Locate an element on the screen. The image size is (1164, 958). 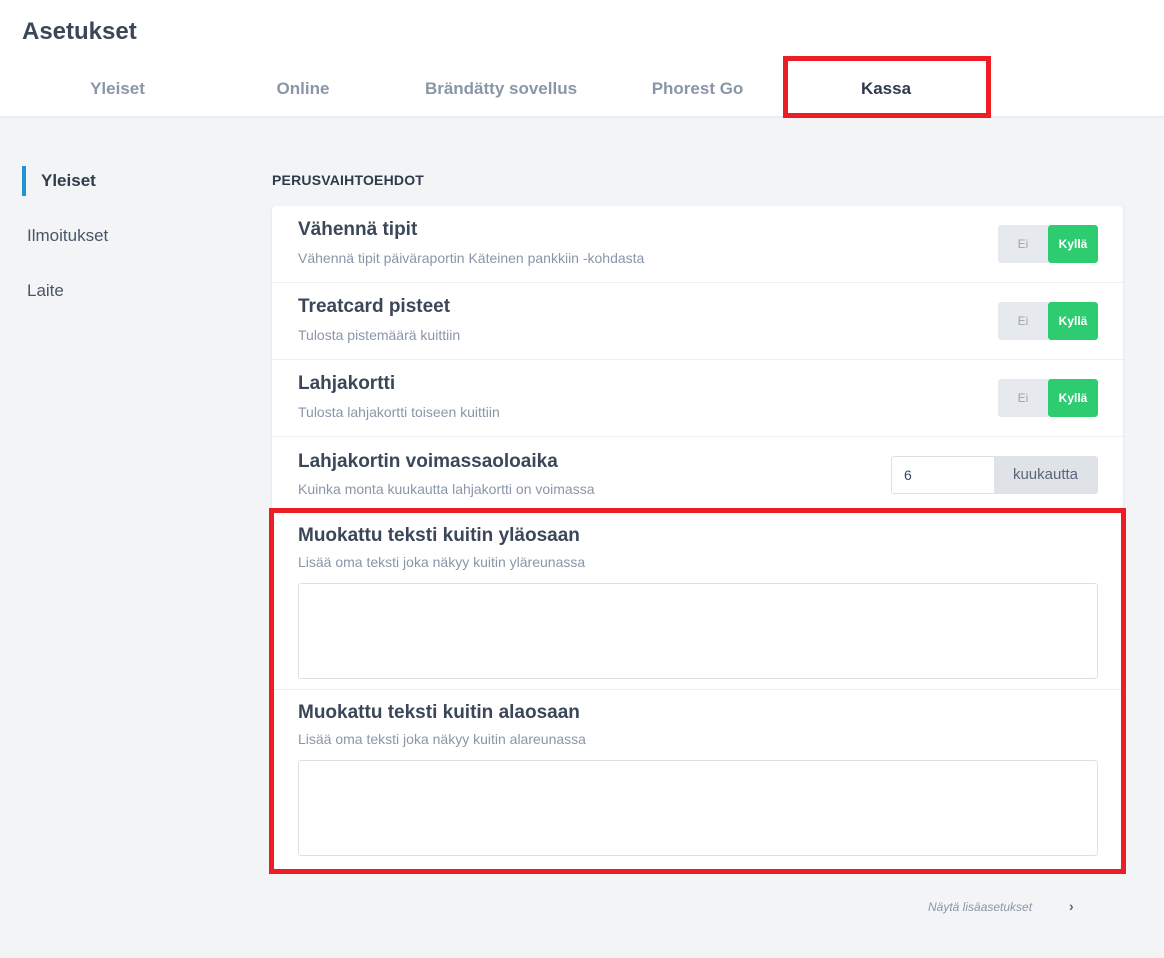
sidebar-item-laite: Laite is located at coordinates (43, 291).